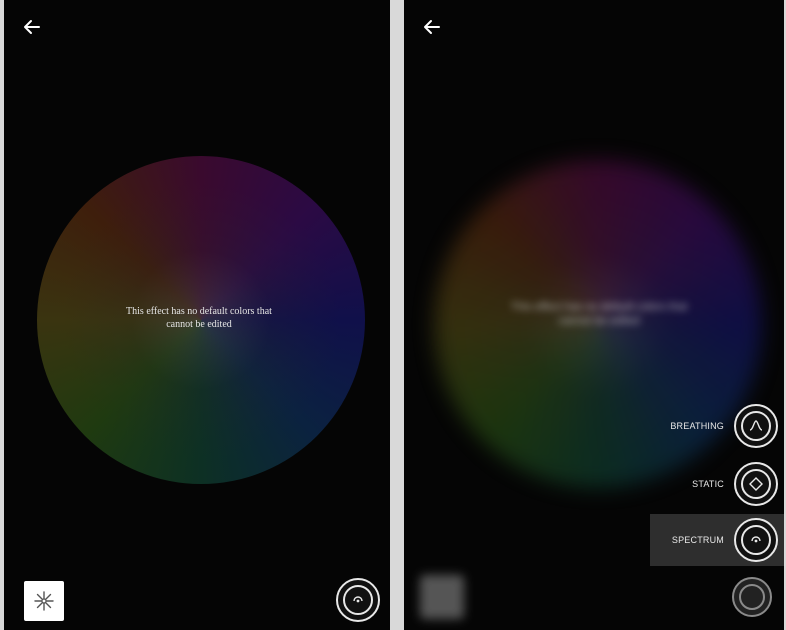  I want to click on static-button, so click(756, 484).